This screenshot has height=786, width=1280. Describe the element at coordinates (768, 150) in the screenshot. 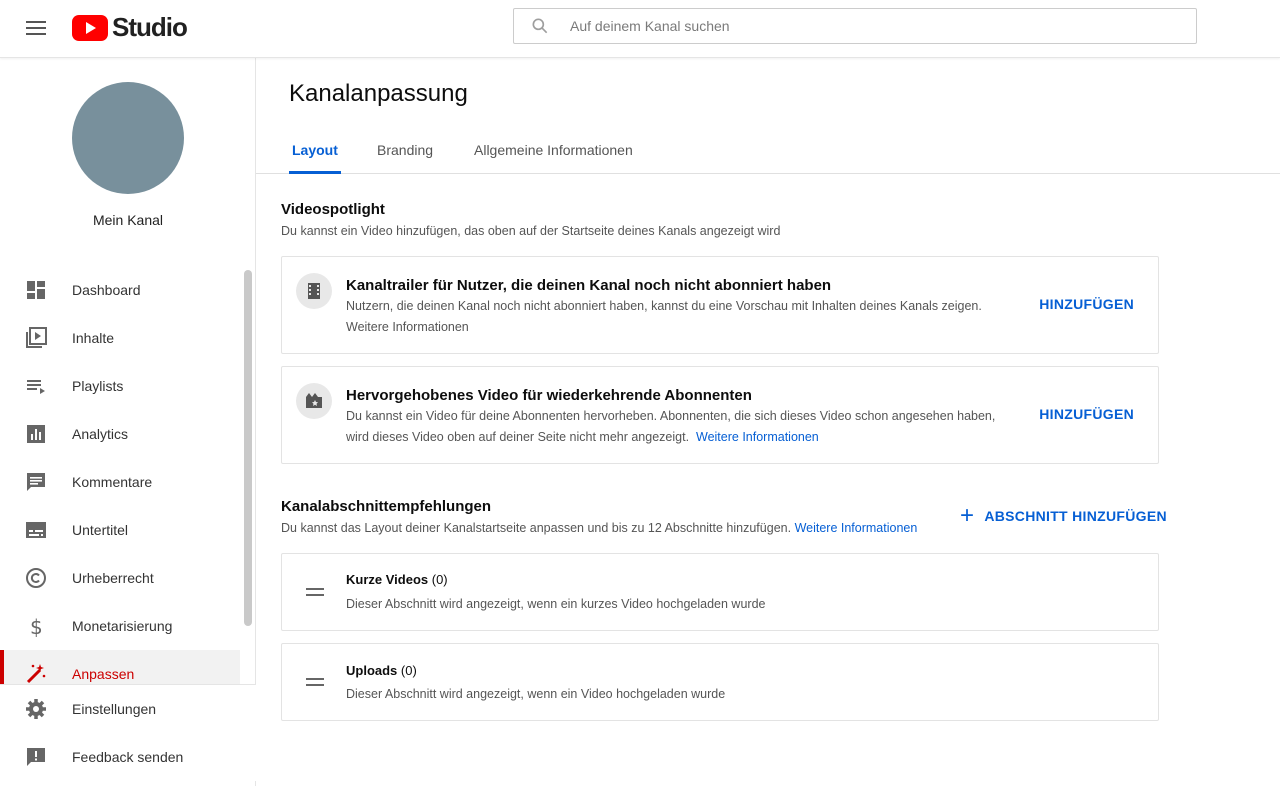

I see `tab-bar: Layout Branding Allgemeine Informationen` at that location.